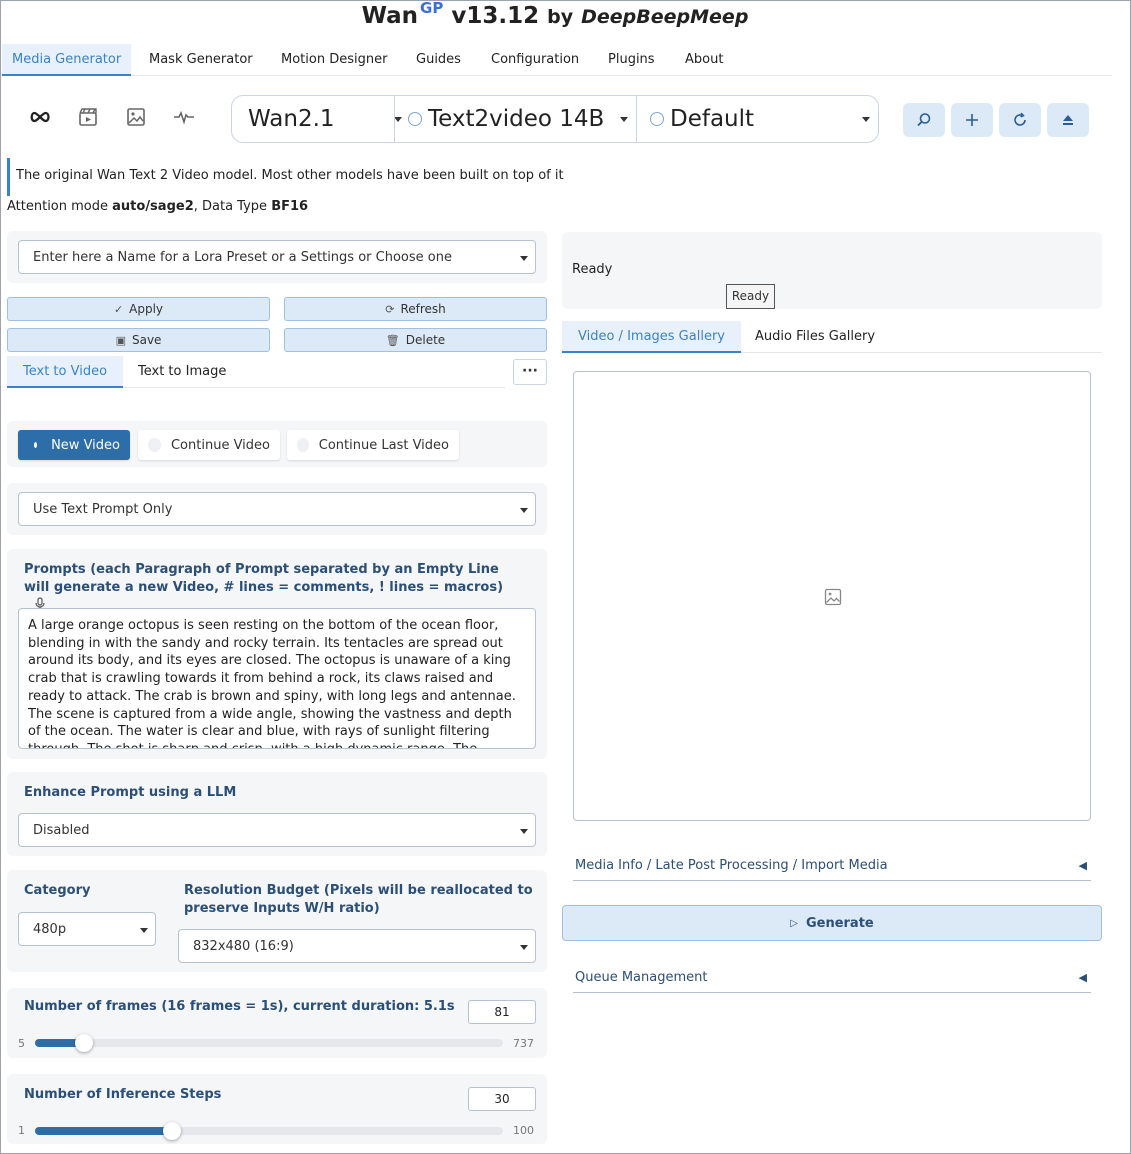 The height and width of the screenshot is (1154, 1131). What do you see at coordinates (704, 60) in the screenshot?
I see `tab-about: About` at bounding box center [704, 60].